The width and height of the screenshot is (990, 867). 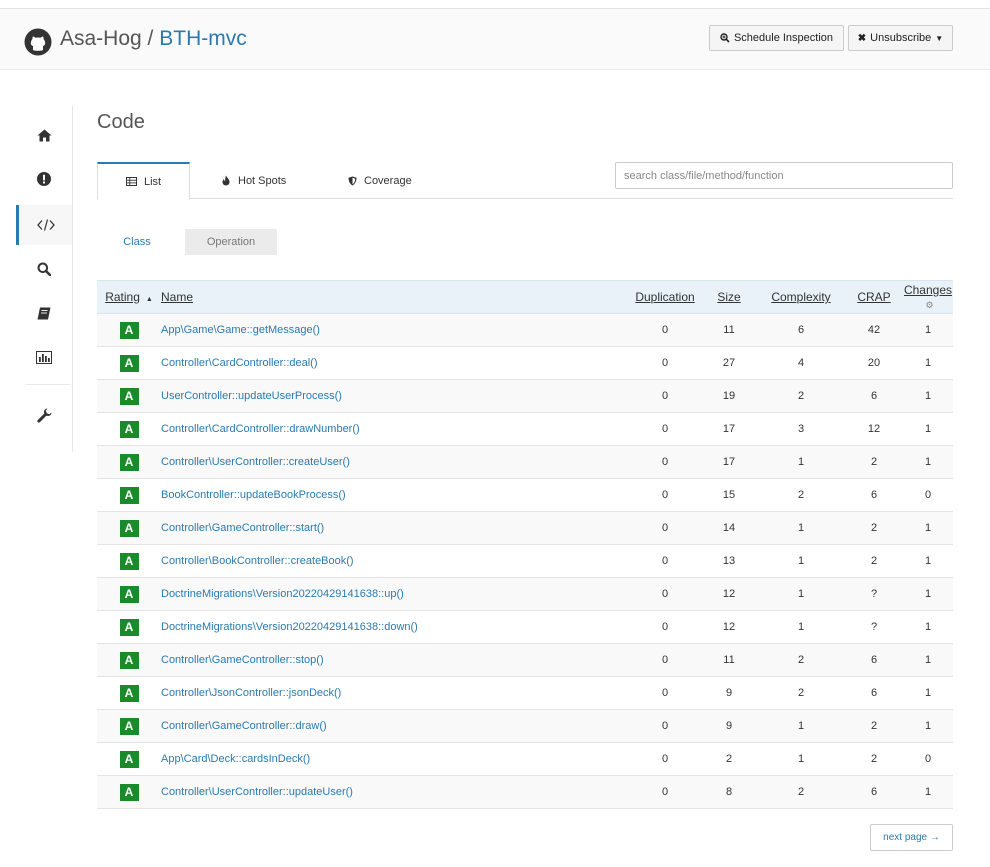 I want to click on name-cell: BookController::updateBookProcess(), so click(x=395, y=495).